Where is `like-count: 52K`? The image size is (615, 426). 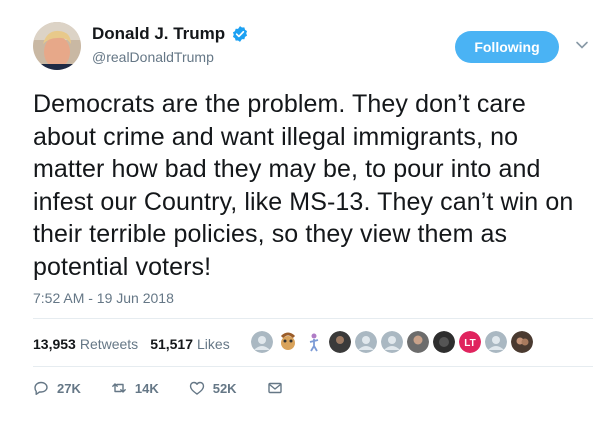
like-count: 52K is located at coordinates (224, 388).